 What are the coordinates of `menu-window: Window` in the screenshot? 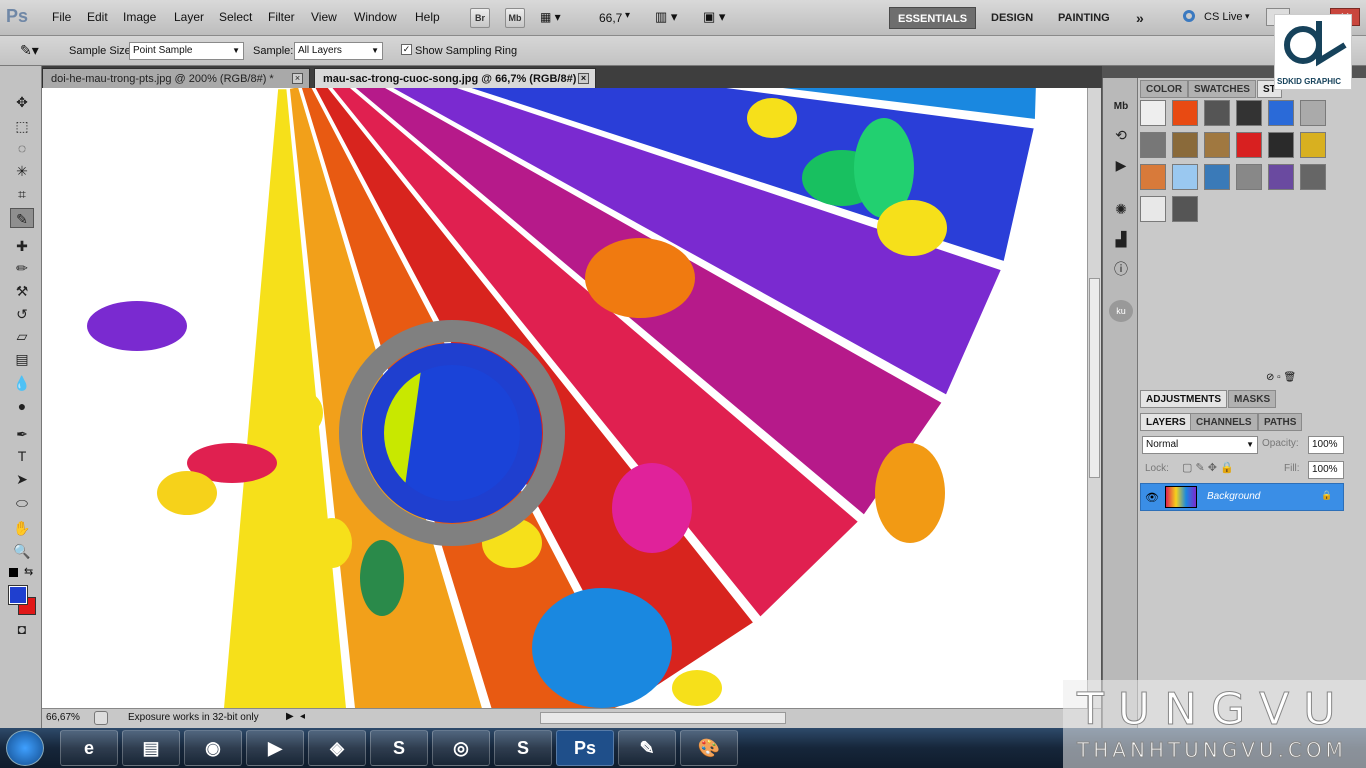 It's located at (375, 17).